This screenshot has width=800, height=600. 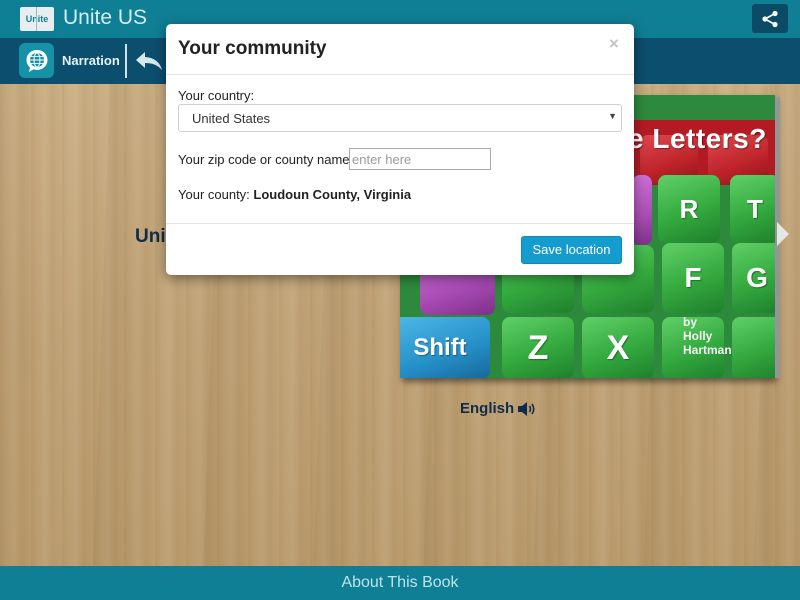 I want to click on dialog-title: Your community, so click(x=252, y=48).